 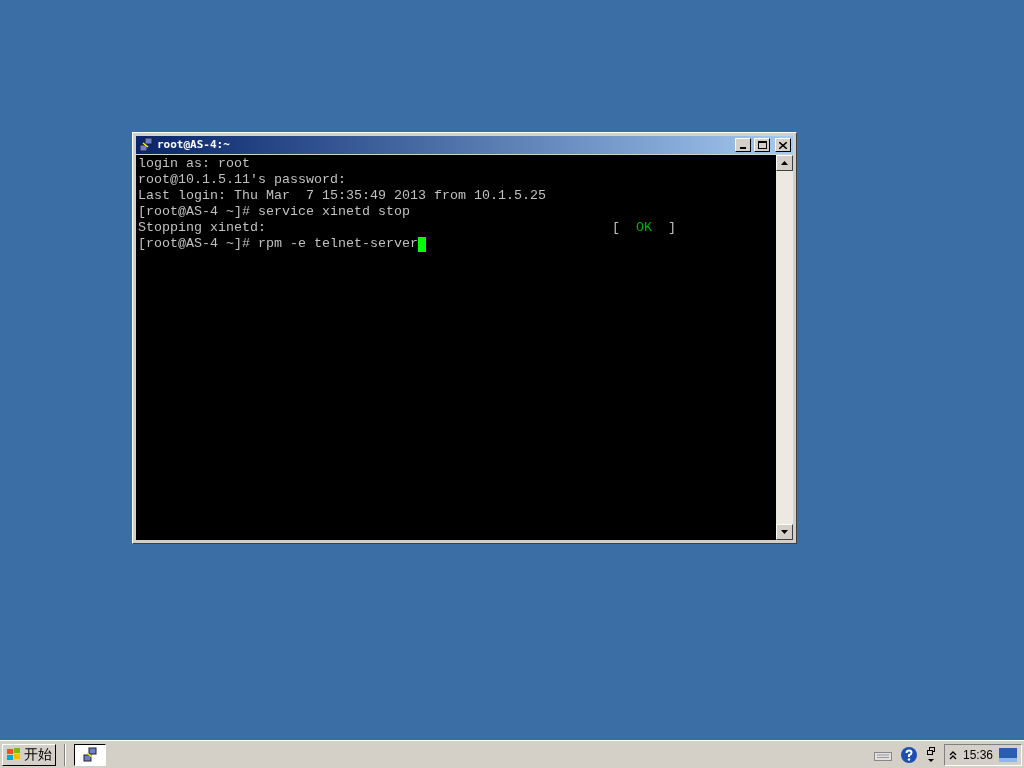 I want to click on down-arrow-icon, so click(x=784, y=532).